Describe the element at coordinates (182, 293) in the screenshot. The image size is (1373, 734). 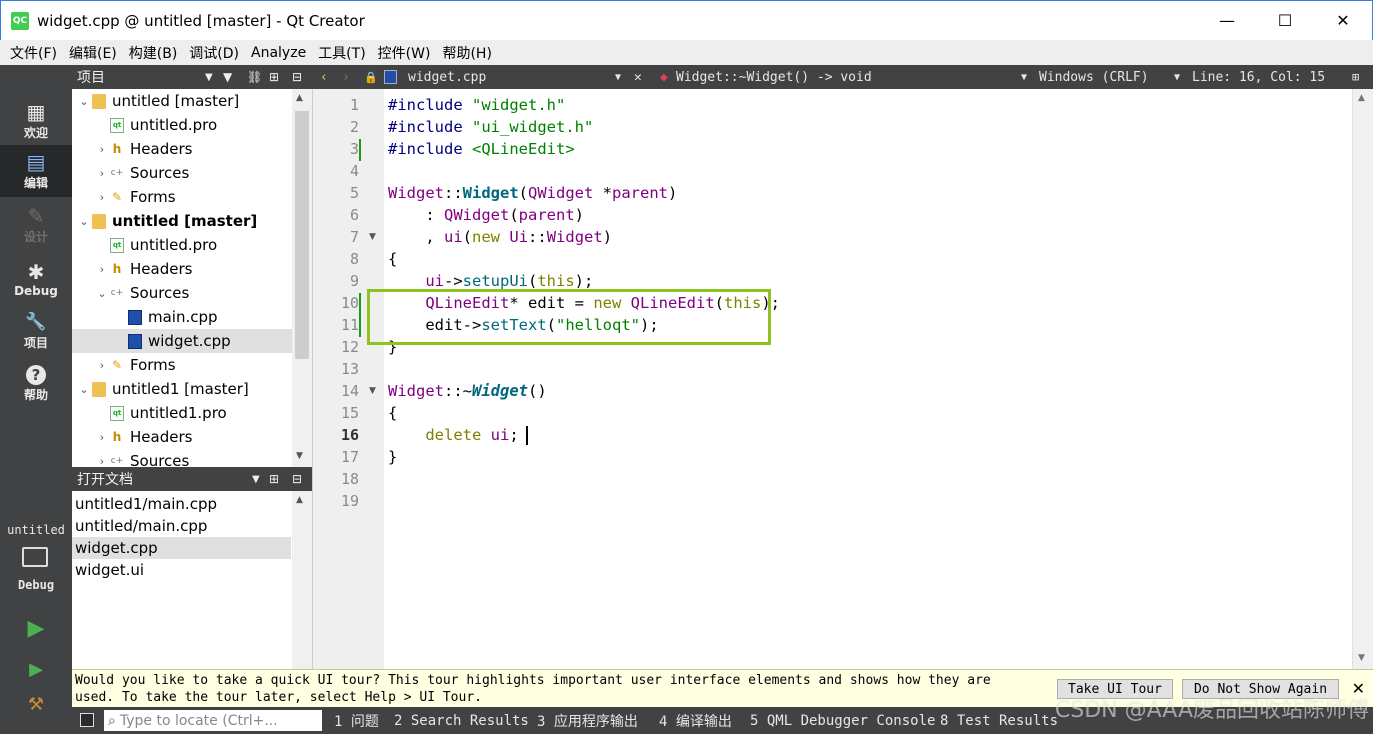
I see `tree-item: ⌄ c+ Sources` at that location.